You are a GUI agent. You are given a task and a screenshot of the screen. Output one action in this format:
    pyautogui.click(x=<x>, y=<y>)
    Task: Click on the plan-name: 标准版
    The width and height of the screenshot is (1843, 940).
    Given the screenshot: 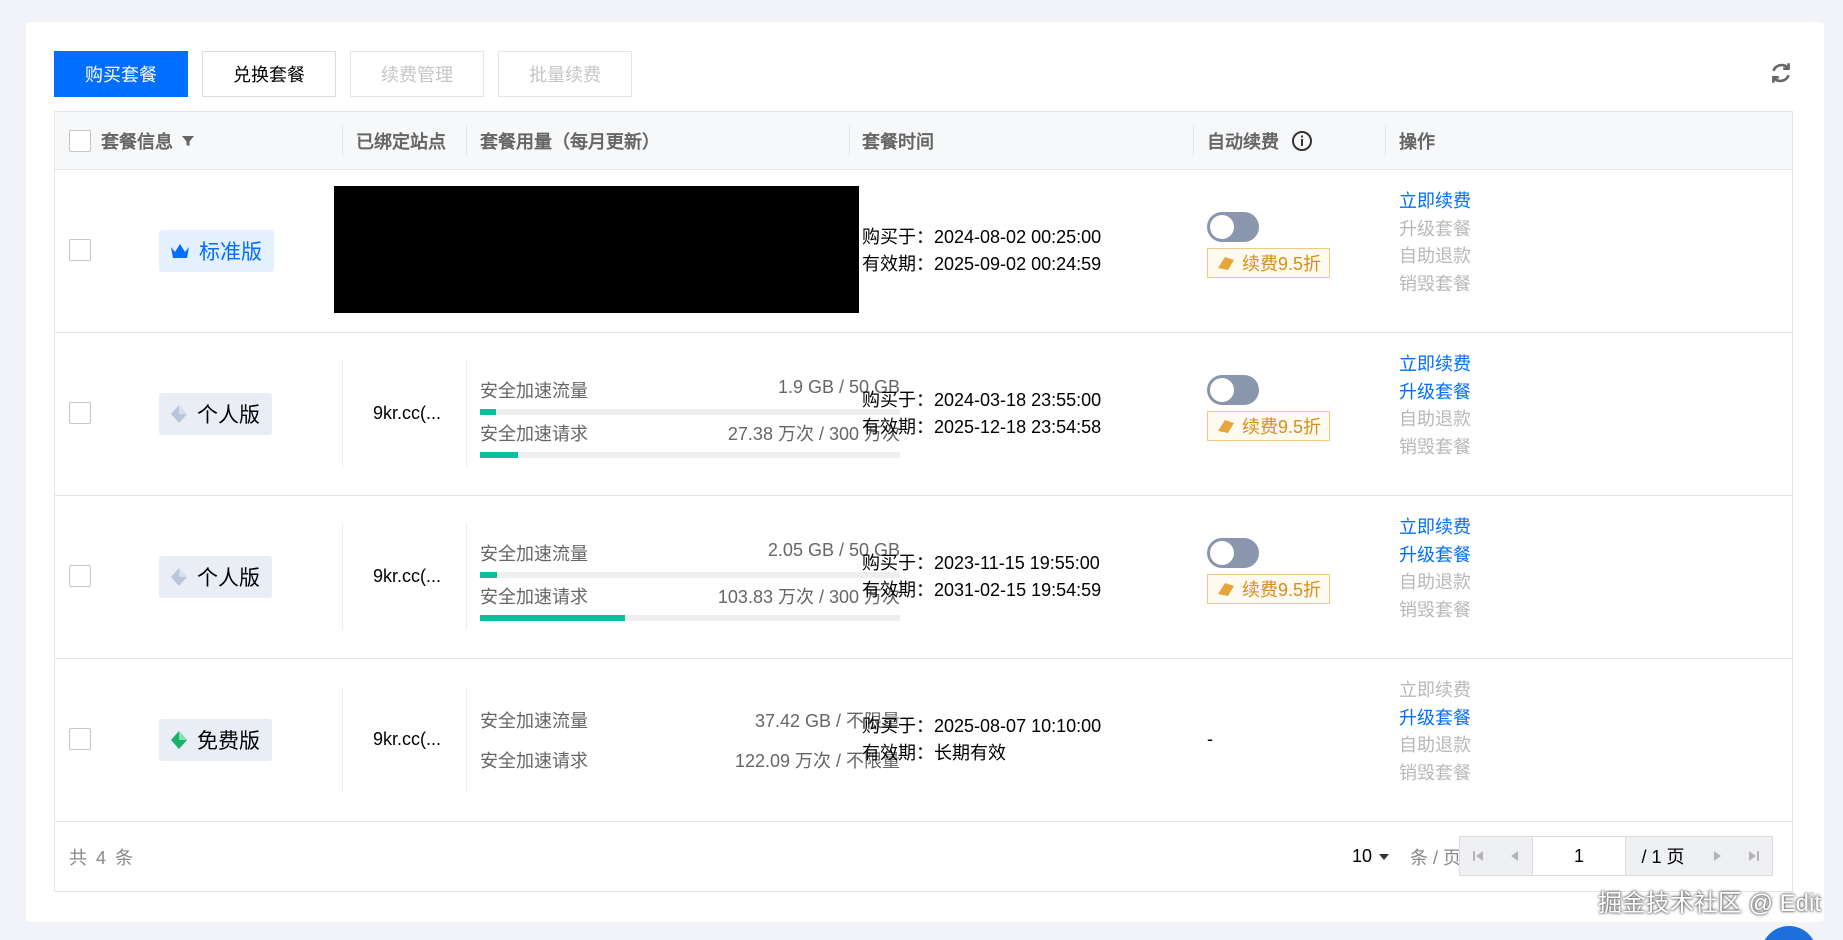 What is the action you would take?
    pyautogui.click(x=230, y=252)
    